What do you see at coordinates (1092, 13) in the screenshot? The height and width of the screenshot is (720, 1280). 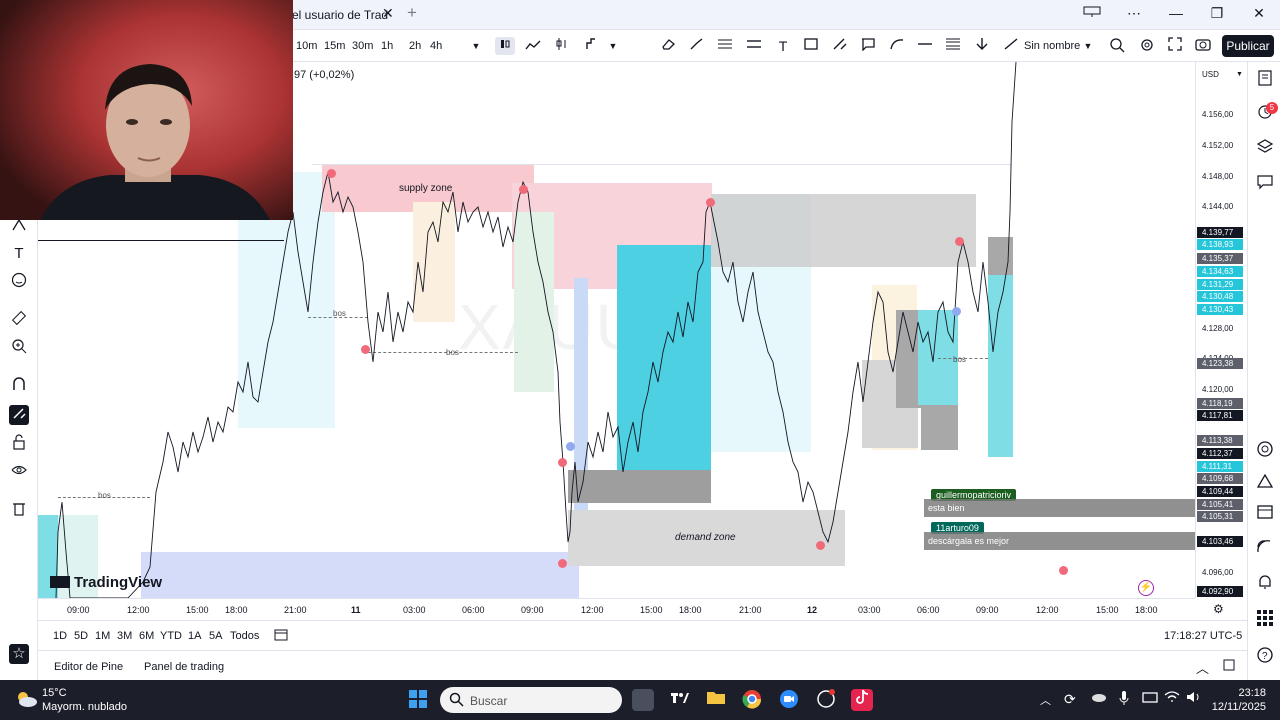 I see `layout-icon` at bounding box center [1092, 13].